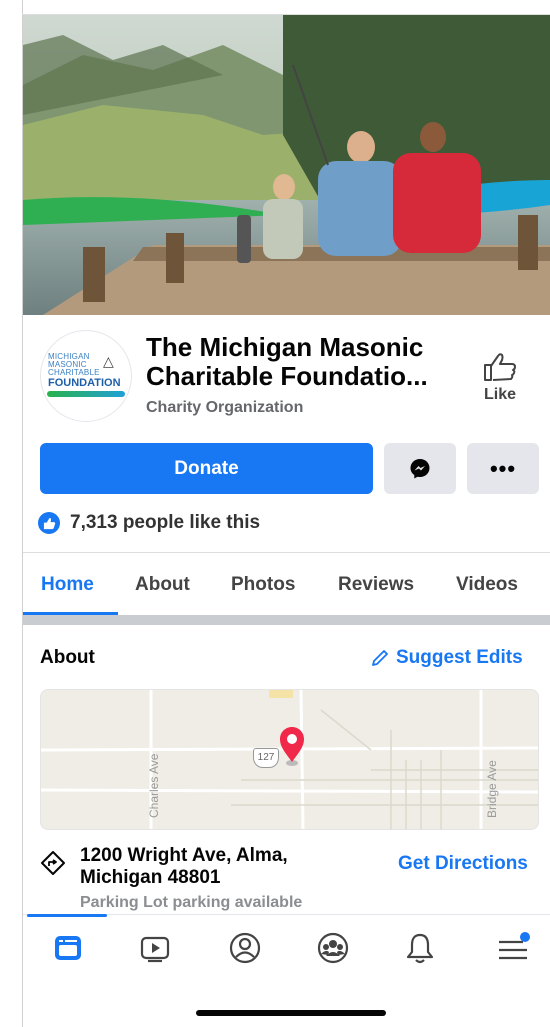 The width and height of the screenshot is (550, 1027). What do you see at coordinates (500, 367) in the screenshot?
I see `thumbs-up-icon` at bounding box center [500, 367].